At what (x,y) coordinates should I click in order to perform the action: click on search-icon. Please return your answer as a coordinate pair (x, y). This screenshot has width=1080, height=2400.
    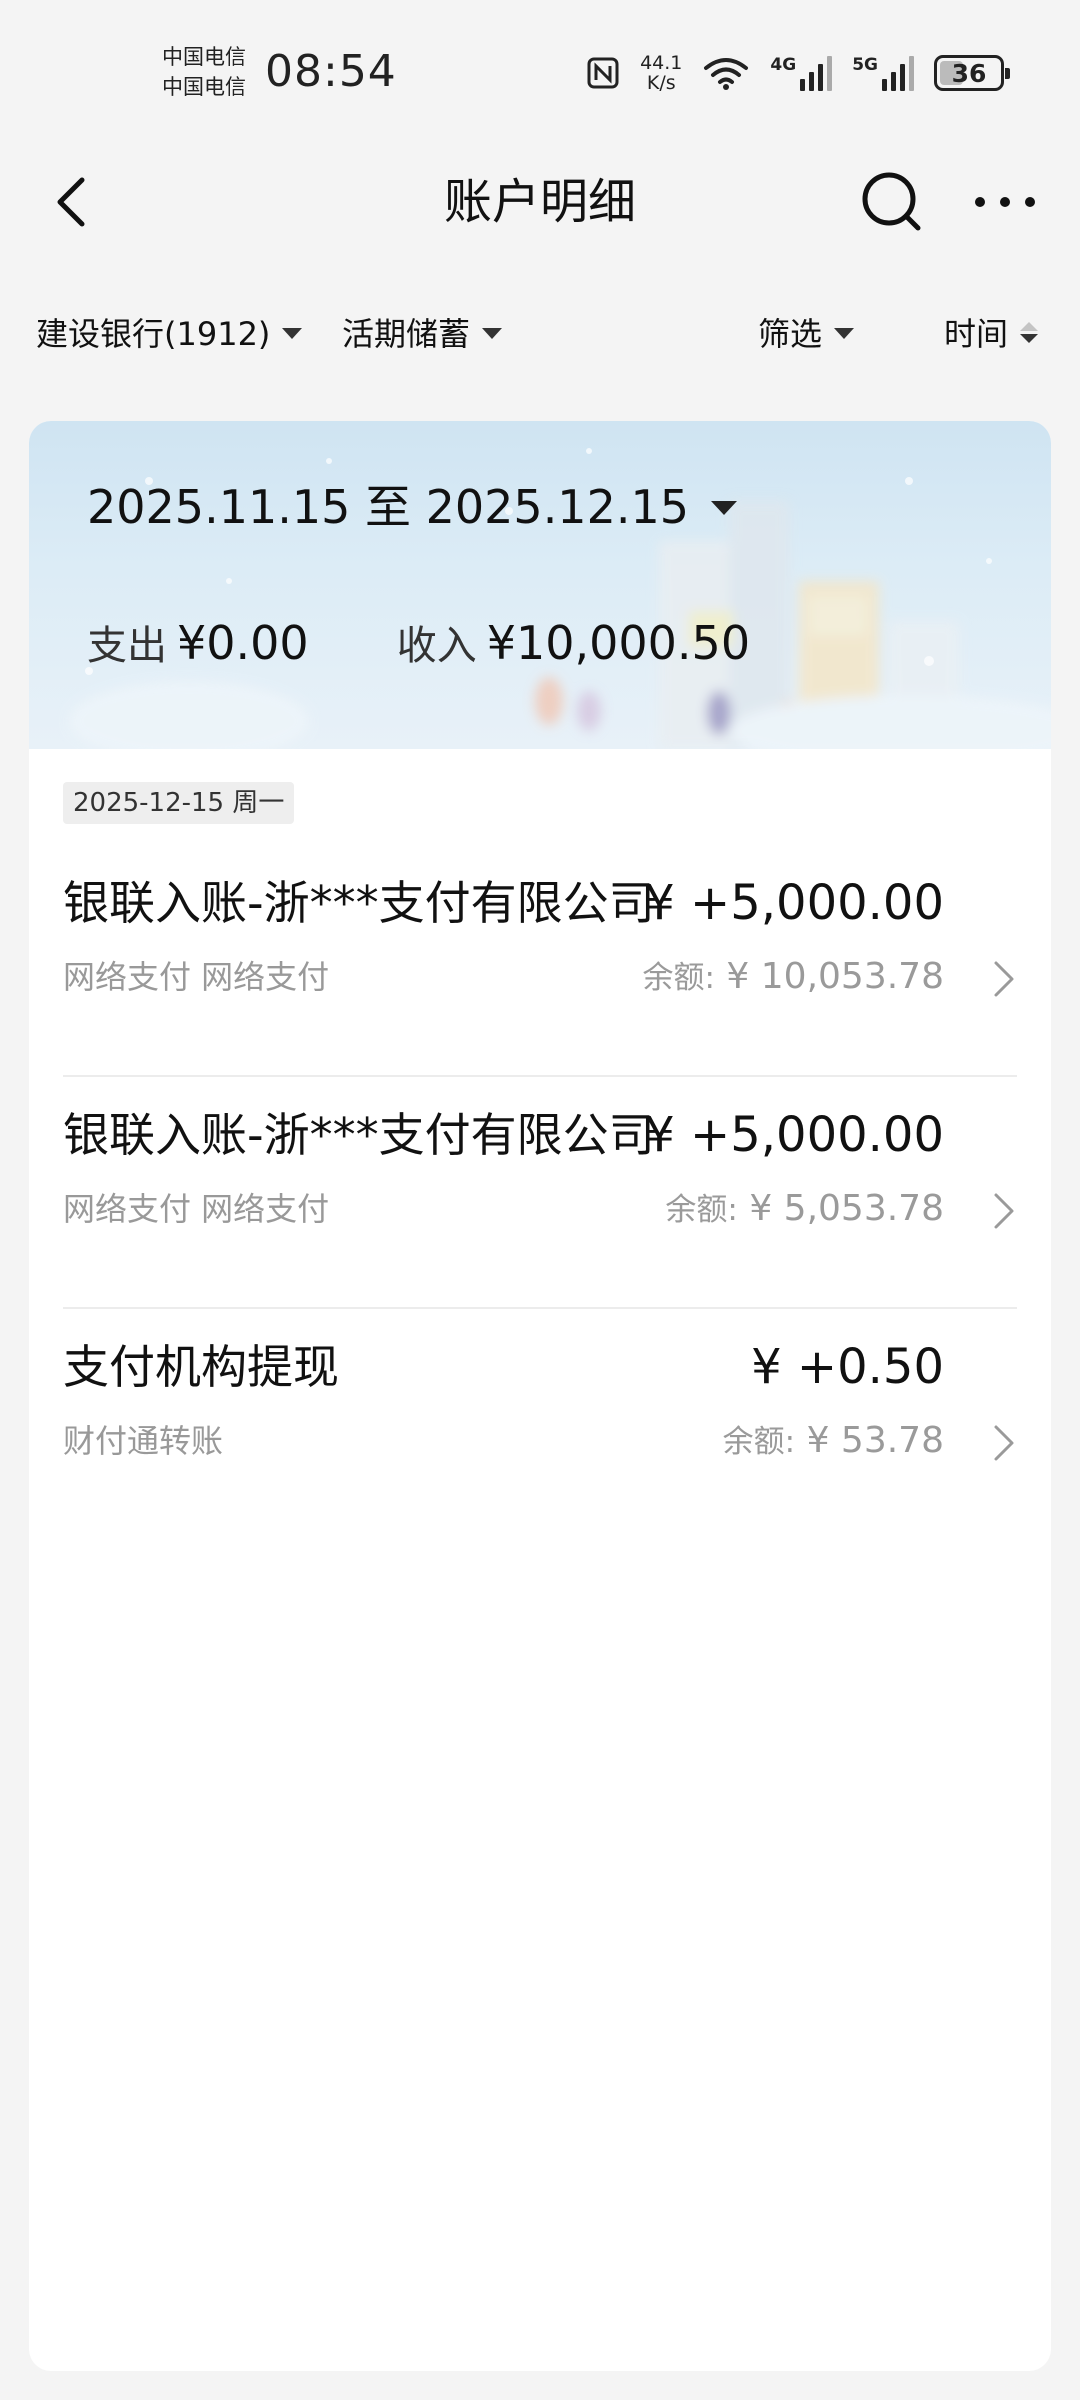
    Looking at the image, I should click on (892, 202).